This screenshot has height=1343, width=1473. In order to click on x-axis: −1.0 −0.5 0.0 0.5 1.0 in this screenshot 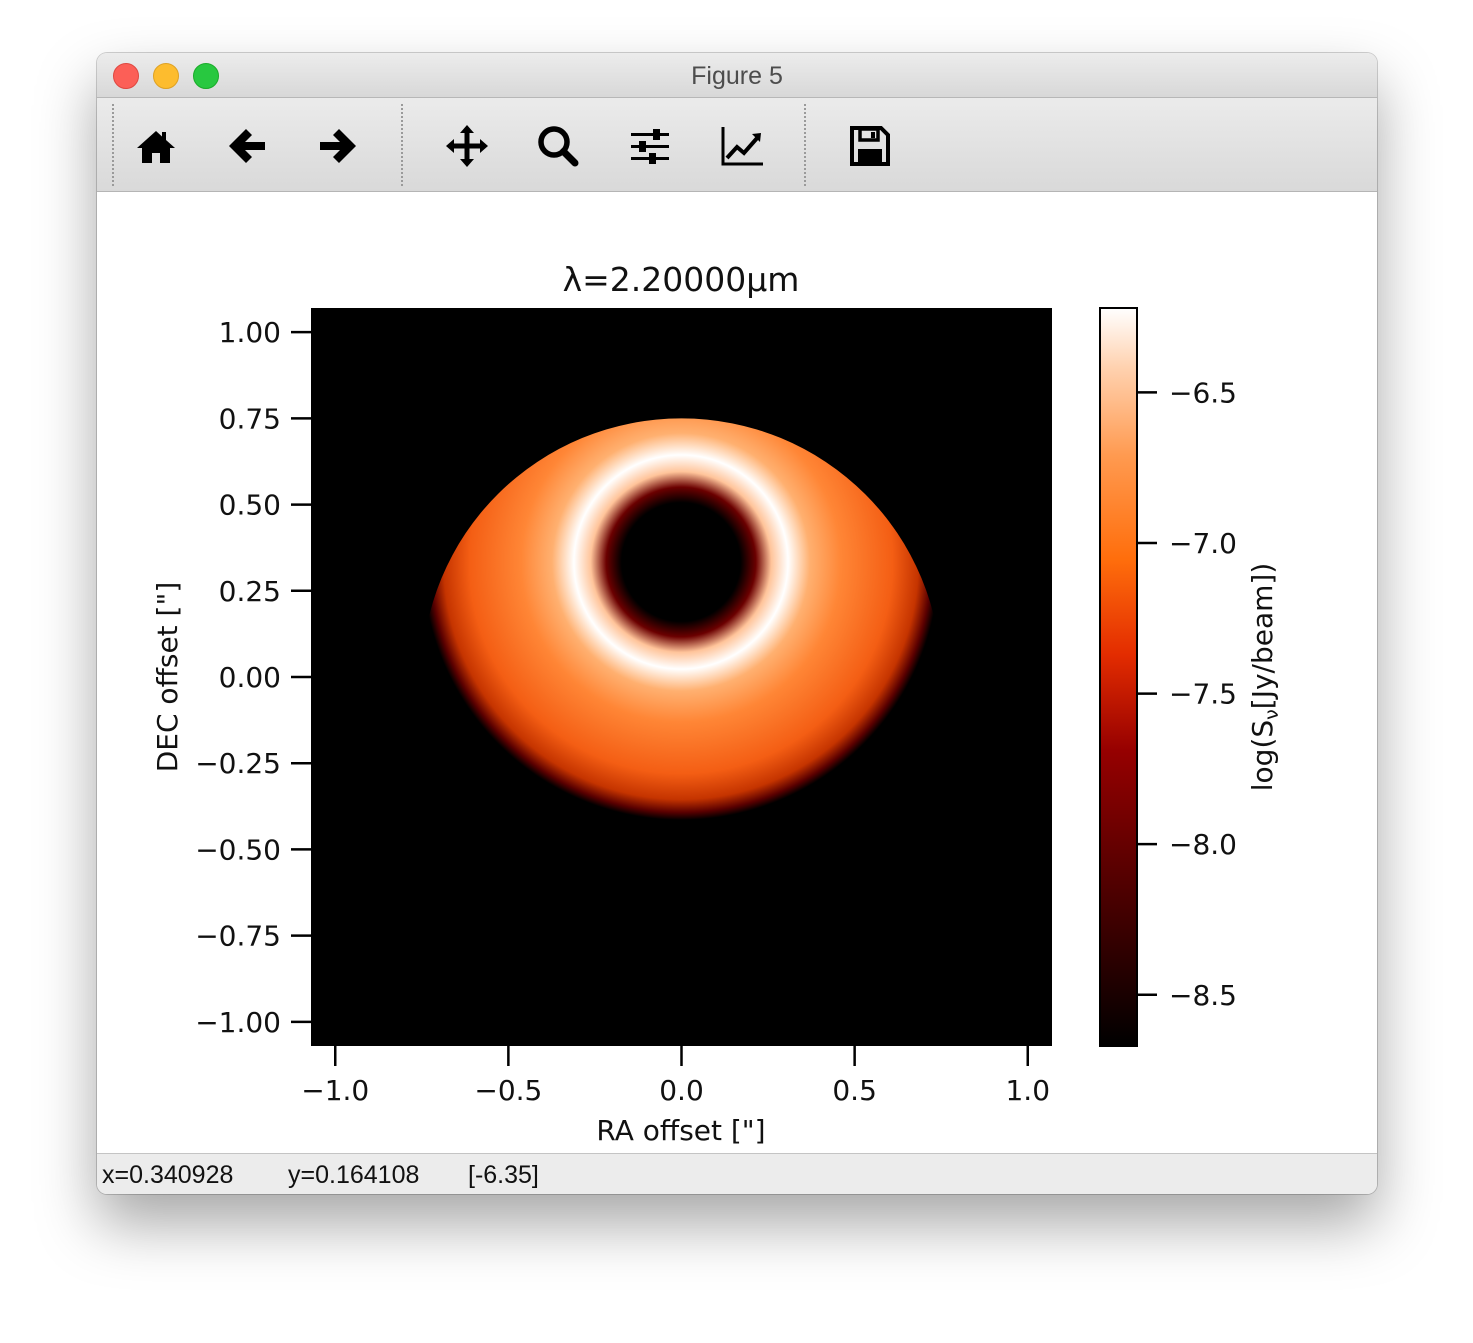, I will do `click(675, 1076)`.